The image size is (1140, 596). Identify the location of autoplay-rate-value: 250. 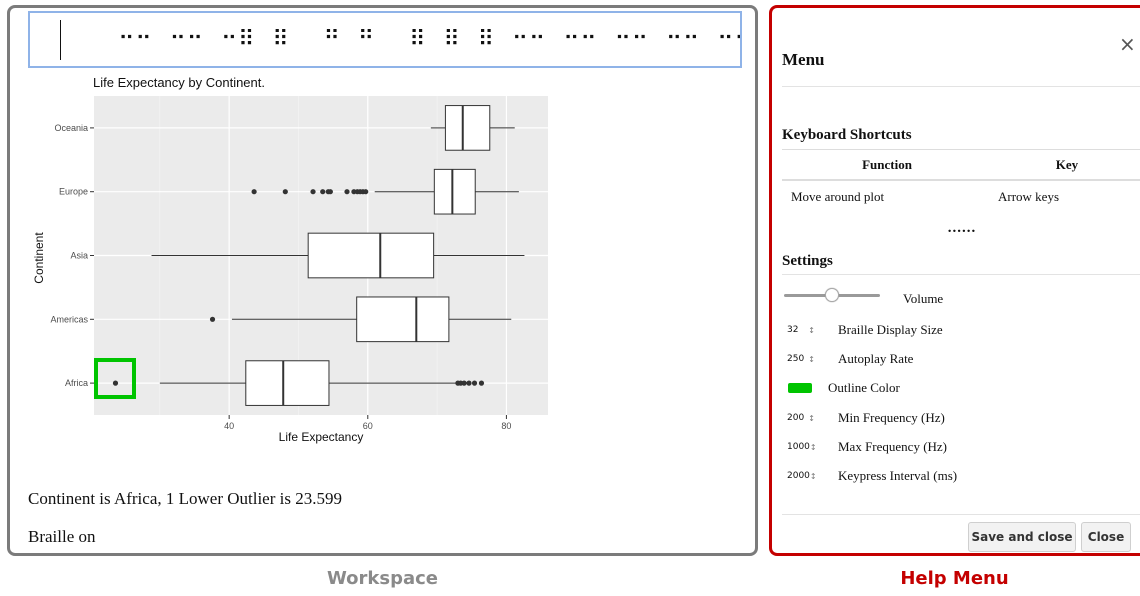
(796, 359).